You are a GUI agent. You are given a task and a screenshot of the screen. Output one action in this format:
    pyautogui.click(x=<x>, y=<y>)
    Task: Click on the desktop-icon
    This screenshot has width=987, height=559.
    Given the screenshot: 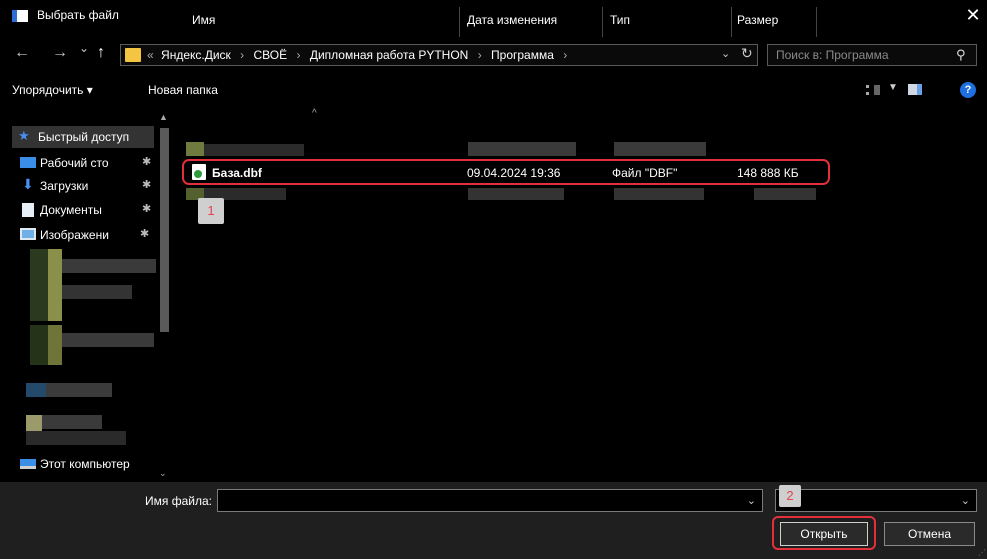 What is the action you would take?
    pyautogui.click(x=28, y=162)
    